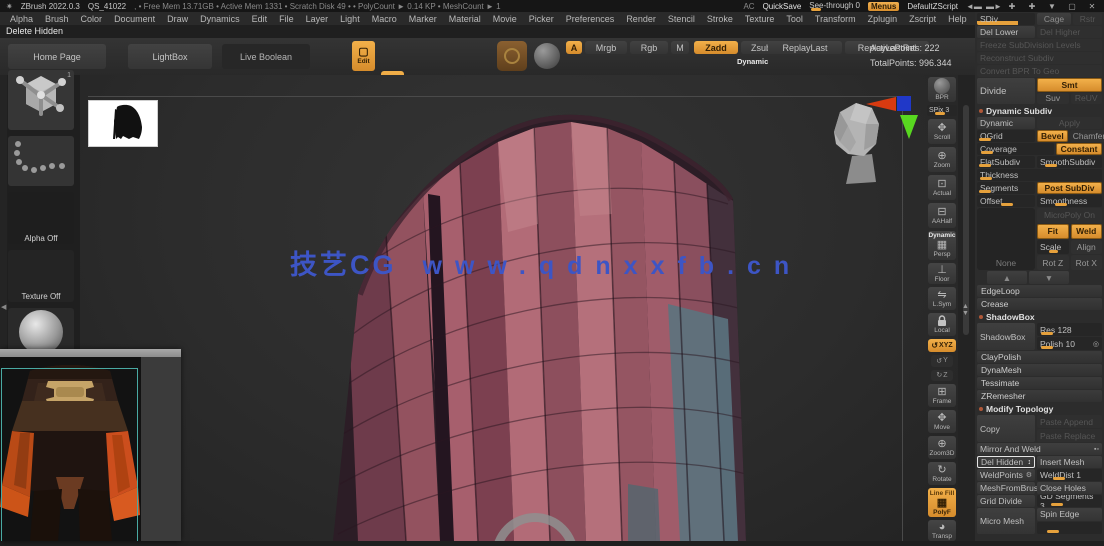 Image resolution: width=1104 pixels, height=546 pixels. Describe the element at coordinates (57, 56) in the screenshot. I see `home-page-button: Home Page` at that location.